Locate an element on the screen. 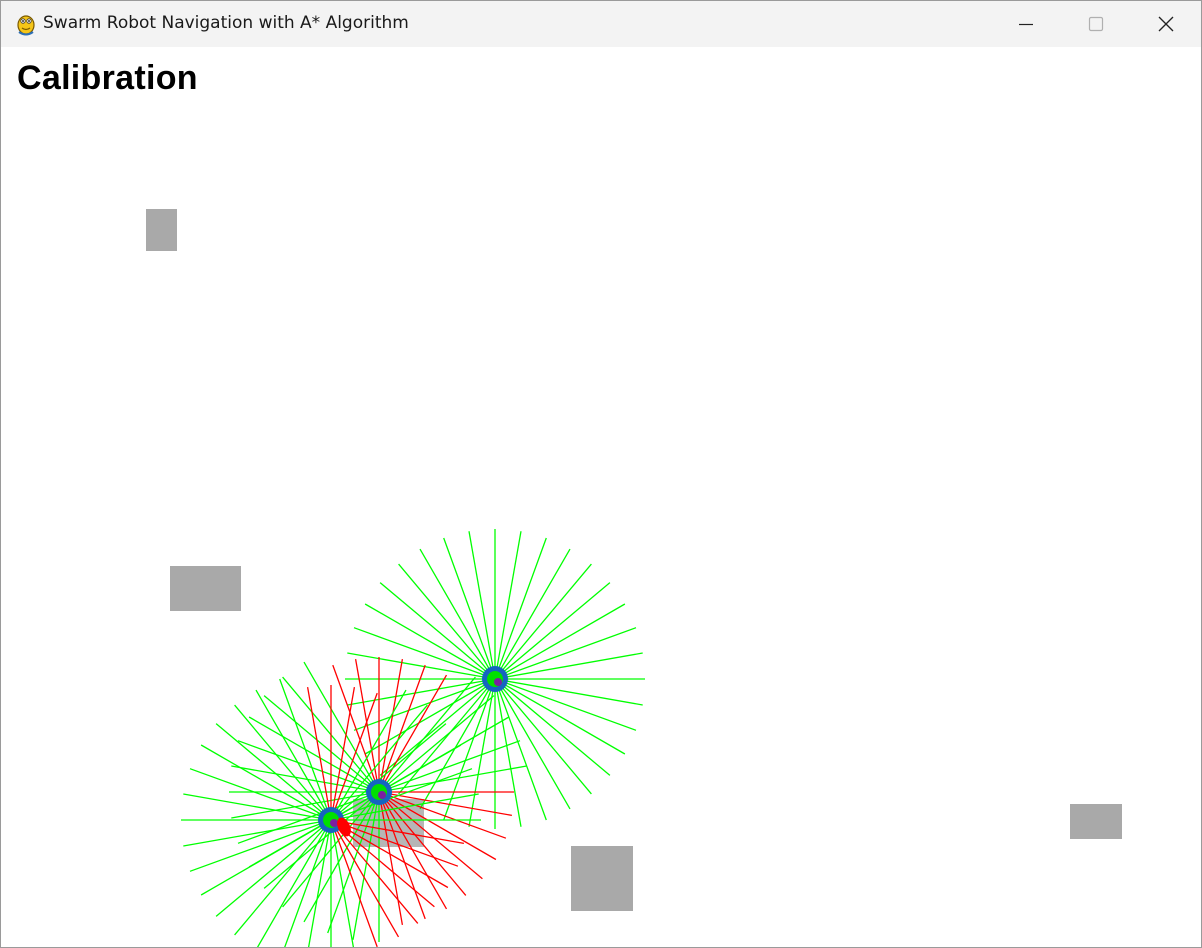  title-bar: Swarm Robot Navigation with A* Algorithm is located at coordinates (601, 24).